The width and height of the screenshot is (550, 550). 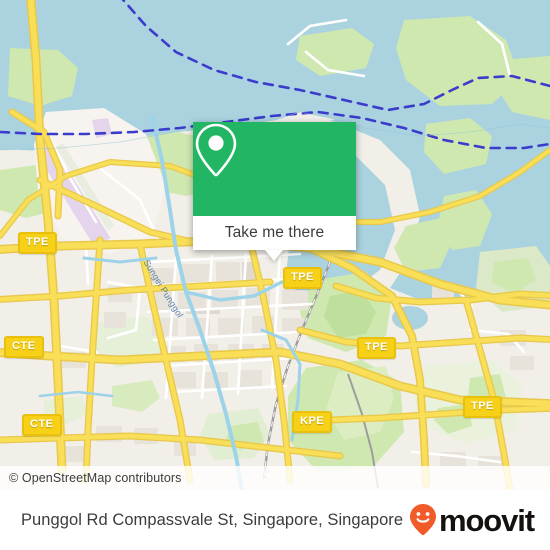 I want to click on highway-shield-tpe-2: TPE, so click(x=302, y=278).